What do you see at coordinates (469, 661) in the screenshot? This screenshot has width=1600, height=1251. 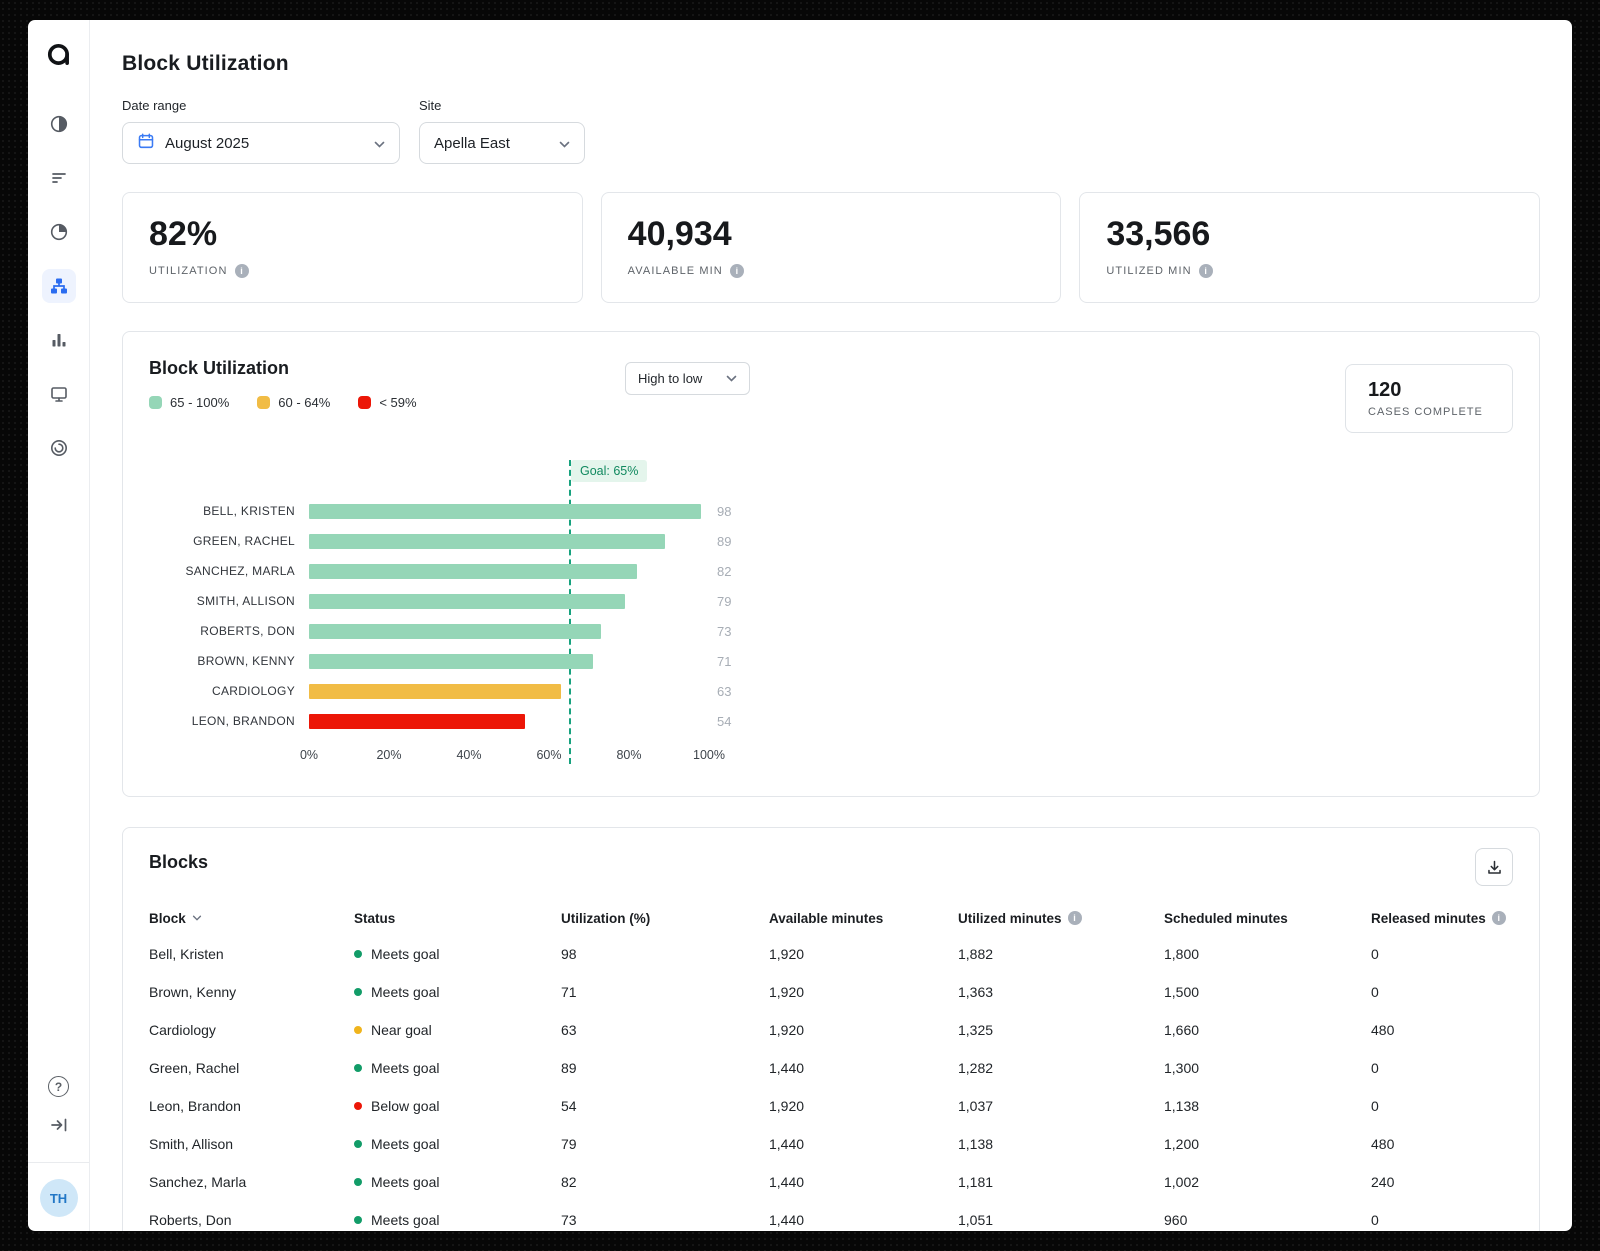 I see `chart-row: BROWN, KENNY 71` at bounding box center [469, 661].